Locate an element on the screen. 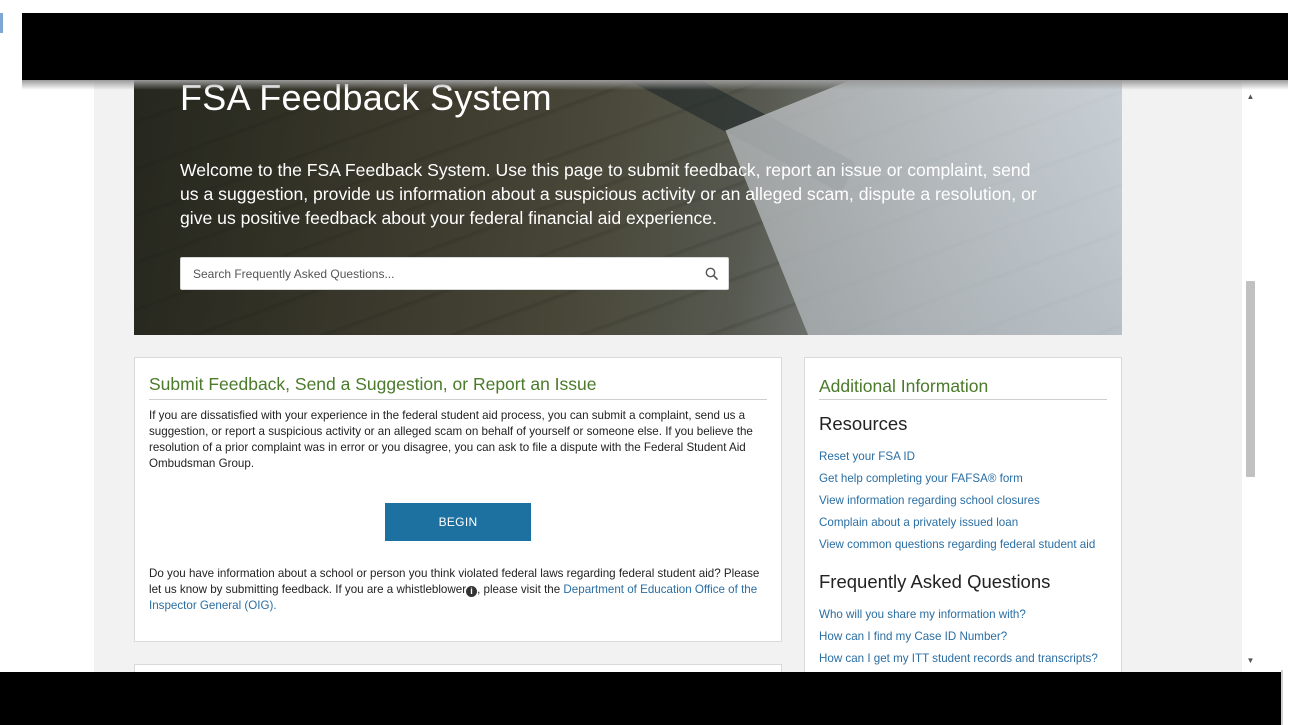 This screenshot has width=1296, height=725. whistleblower-text-mid: , please visit the is located at coordinates (520, 589).